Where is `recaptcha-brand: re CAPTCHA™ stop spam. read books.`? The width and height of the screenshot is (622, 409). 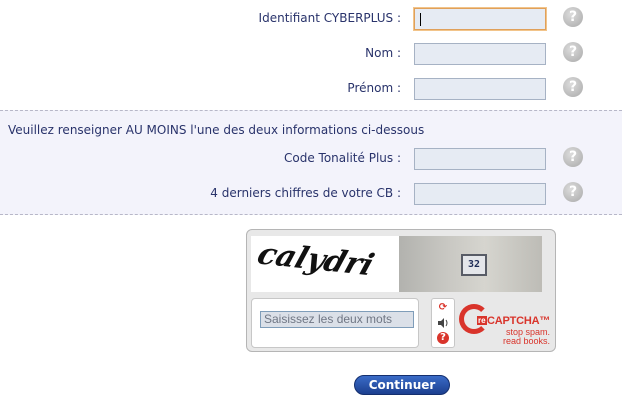 recaptcha-brand: re CAPTCHA™ stop spam. read books. is located at coordinates (506, 324).